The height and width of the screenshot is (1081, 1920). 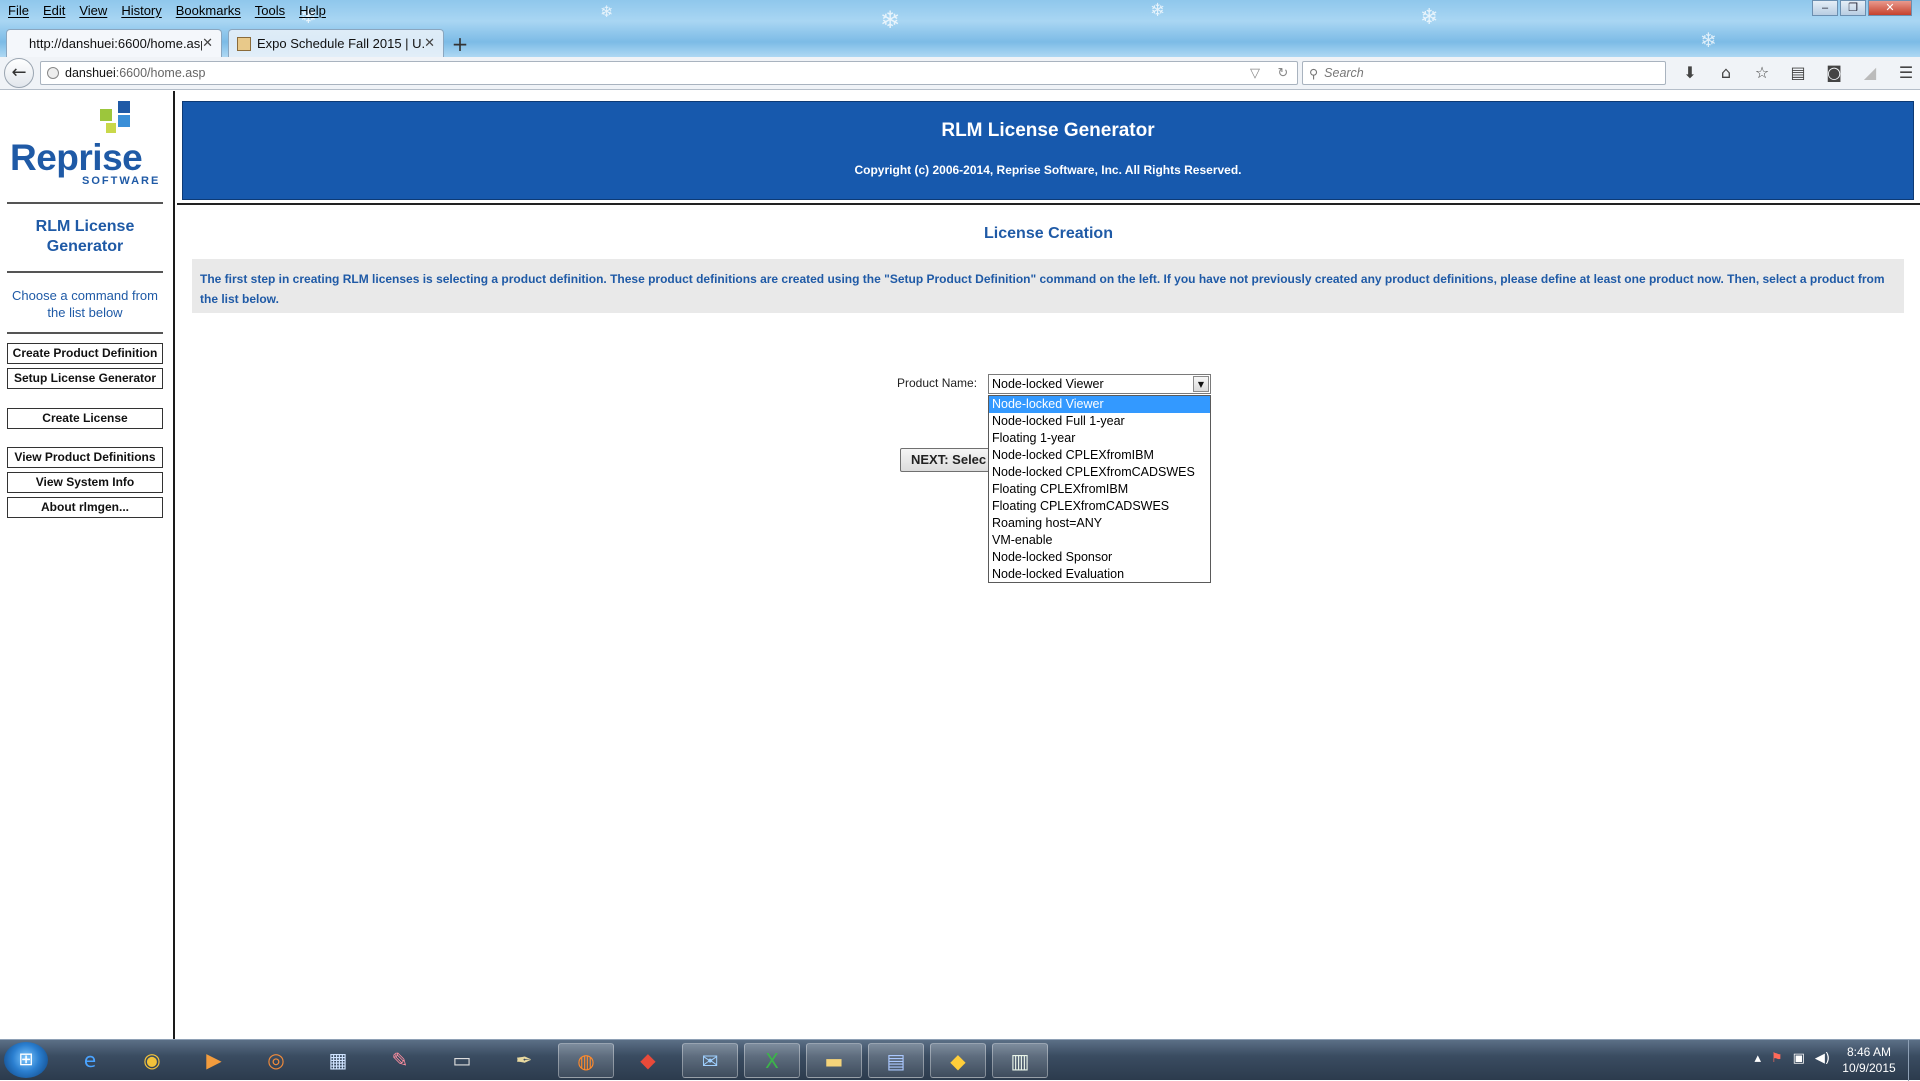 What do you see at coordinates (54, 10) in the screenshot?
I see `menu-edit: Edit` at bounding box center [54, 10].